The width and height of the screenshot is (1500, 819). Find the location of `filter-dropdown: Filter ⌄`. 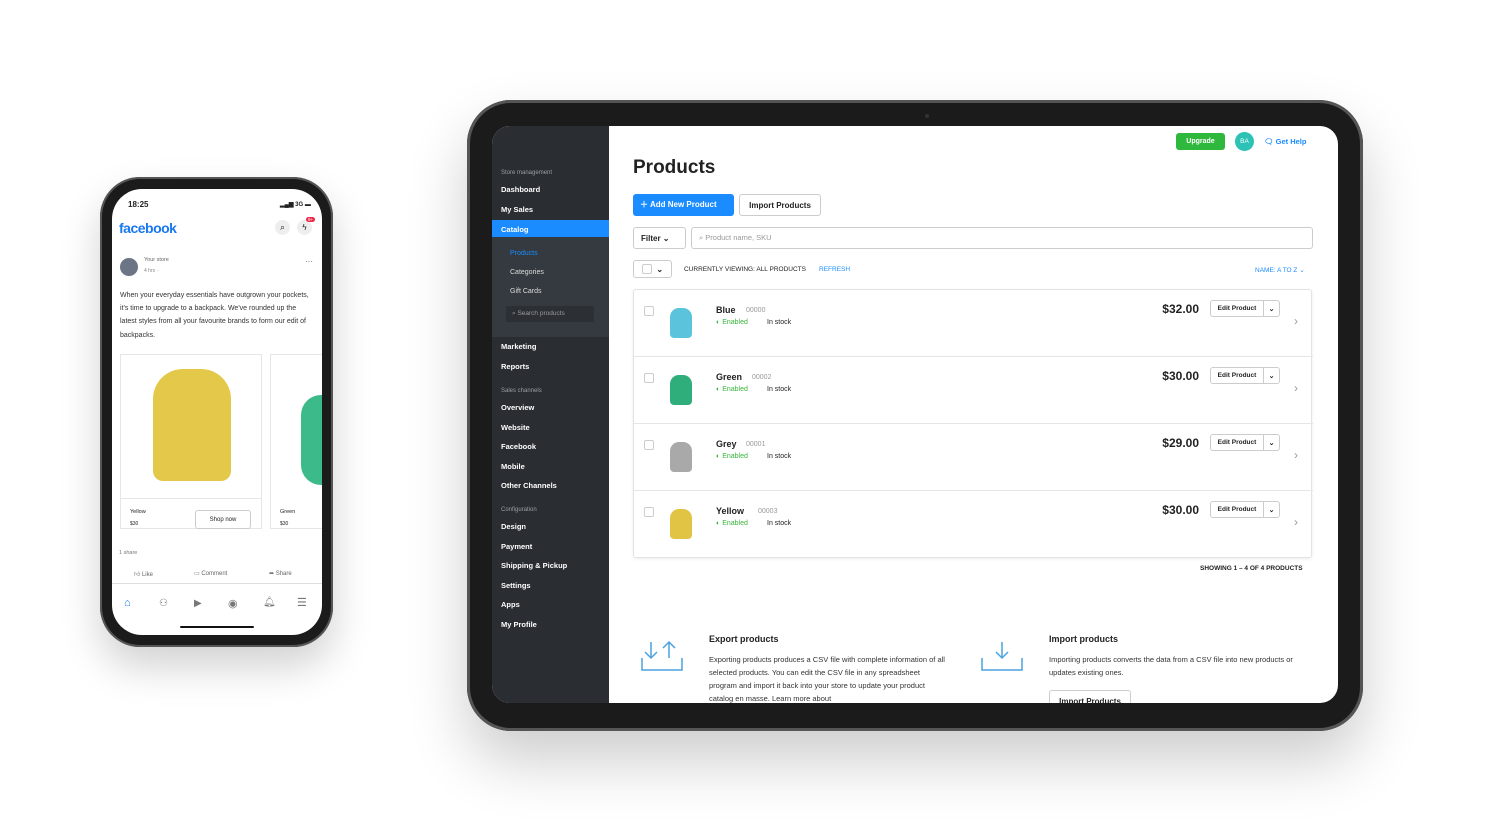

filter-dropdown: Filter ⌄ is located at coordinates (659, 238).